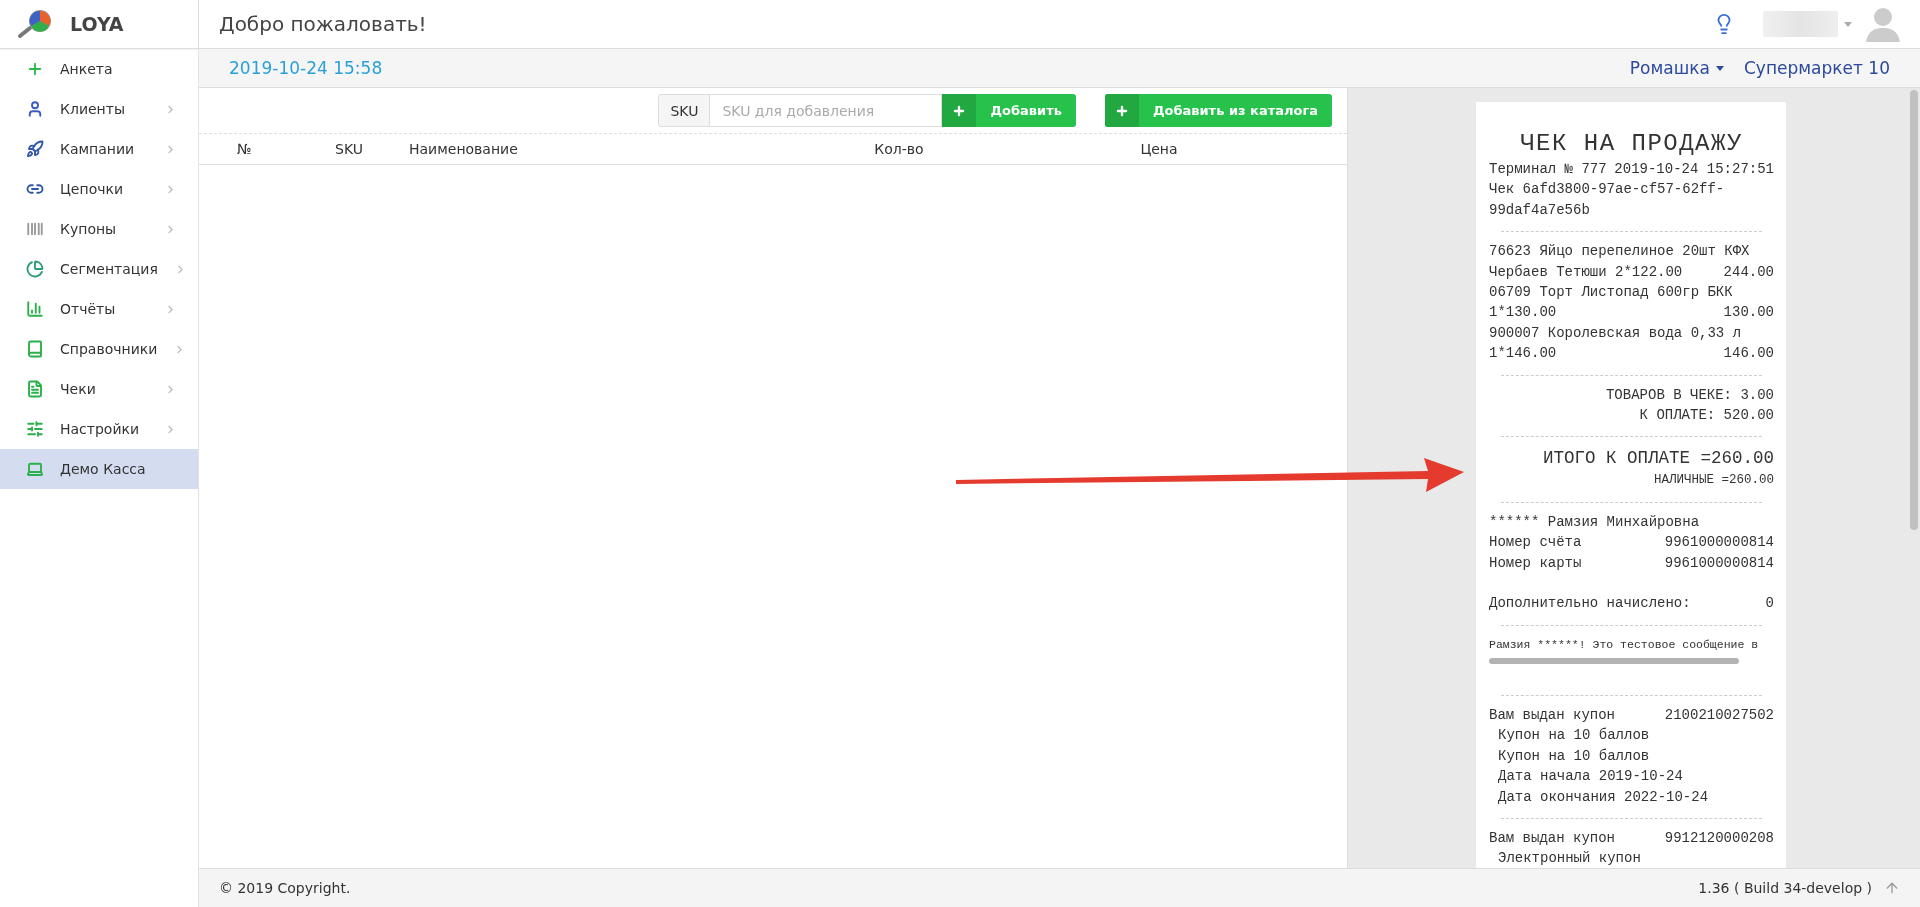  Describe the element at coordinates (1676, 68) in the screenshot. I see `company-dropdown: Ромашка` at that location.